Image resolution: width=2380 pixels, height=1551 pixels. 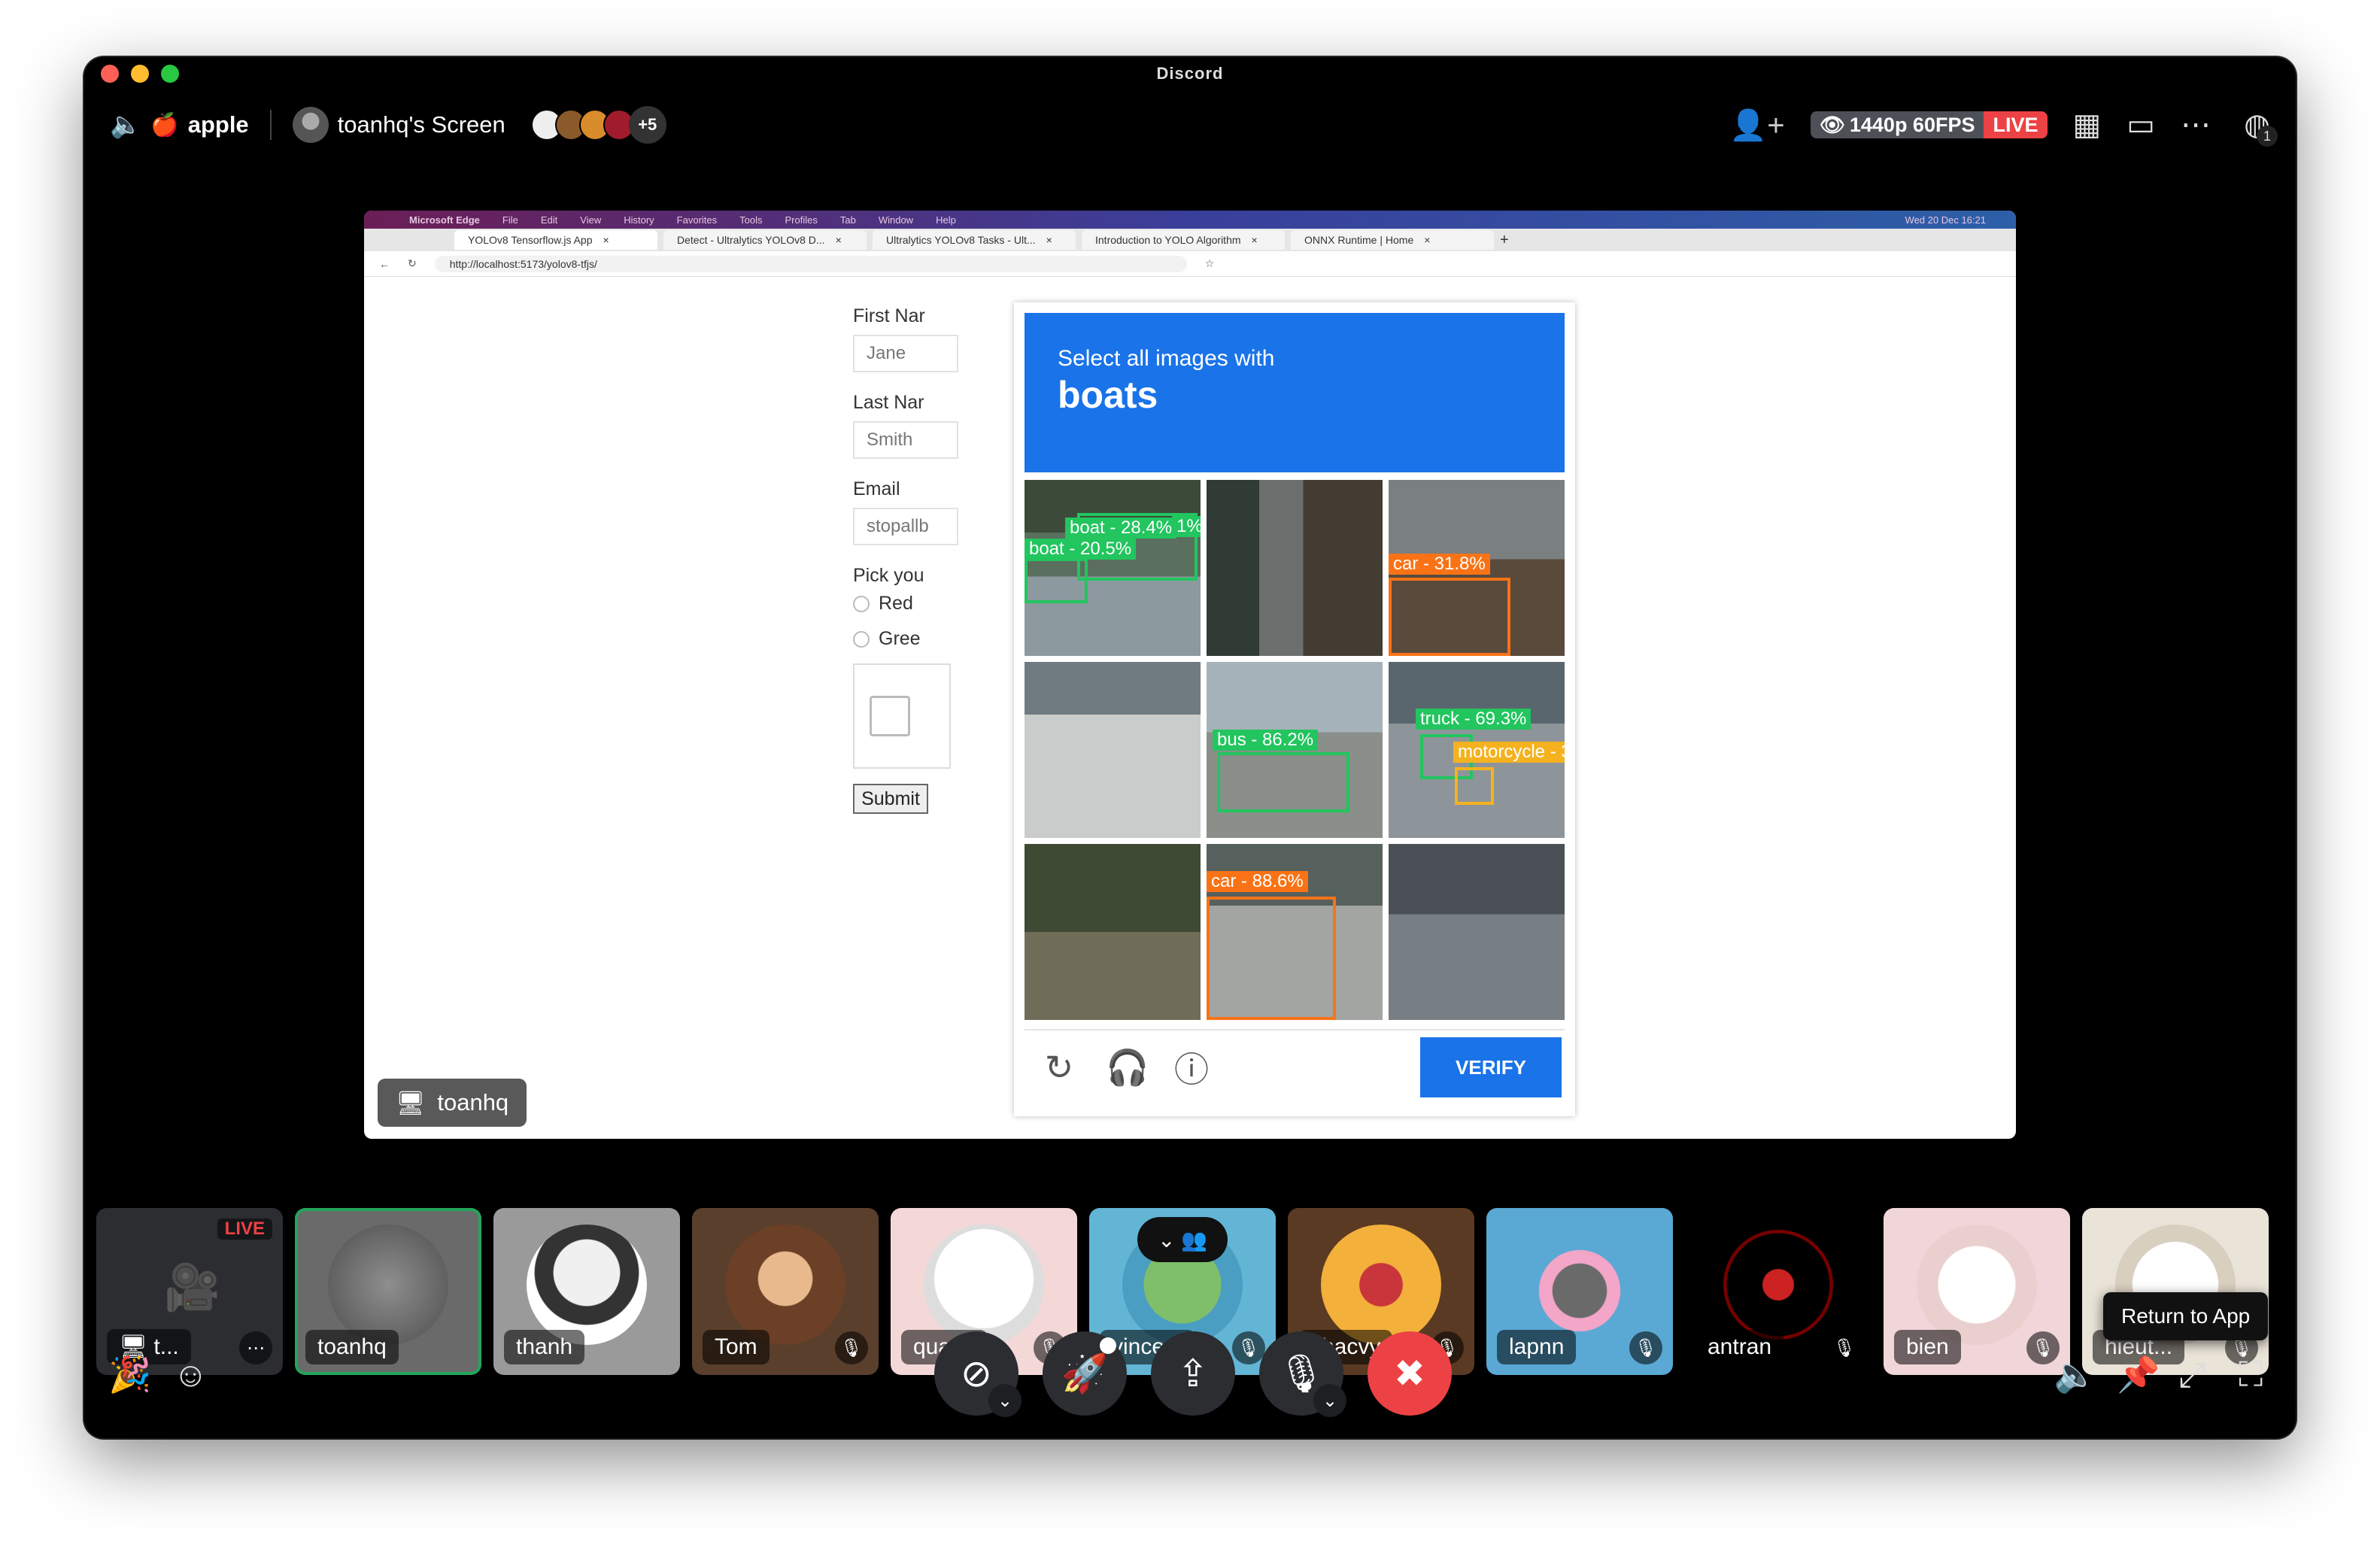 What do you see at coordinates (905, 440) in the screenshot?
I see `last-name-input: Smith` at bounding box center [905, 440].